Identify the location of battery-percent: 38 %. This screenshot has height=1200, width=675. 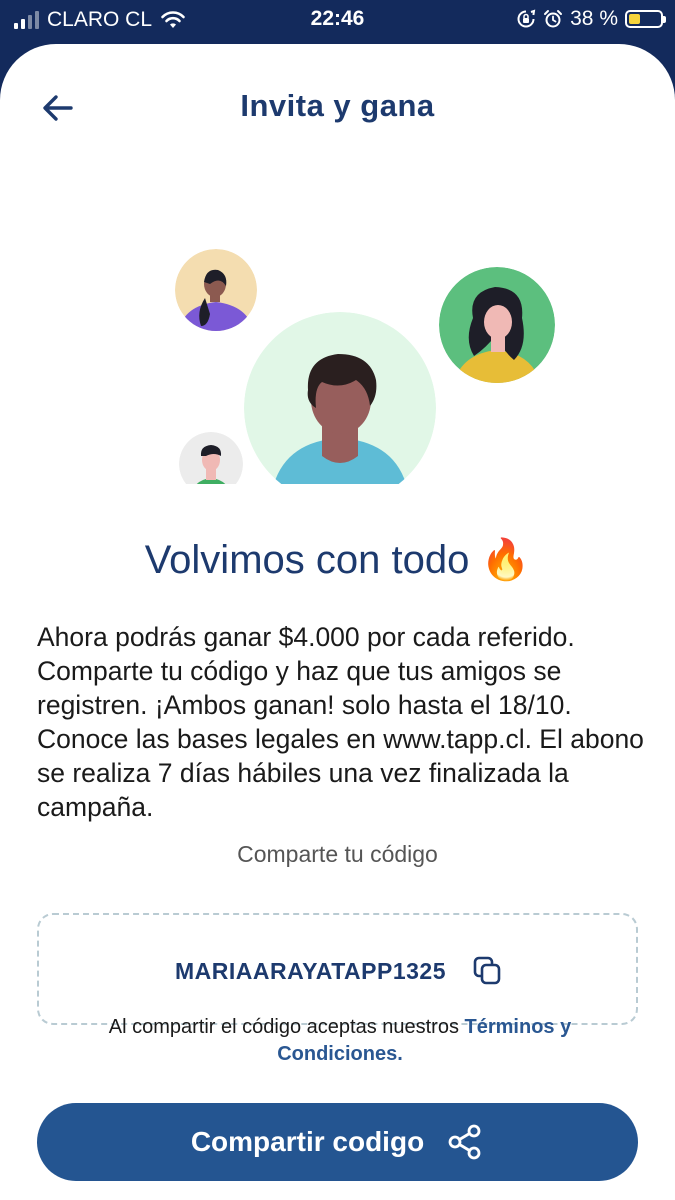
(594, 18).